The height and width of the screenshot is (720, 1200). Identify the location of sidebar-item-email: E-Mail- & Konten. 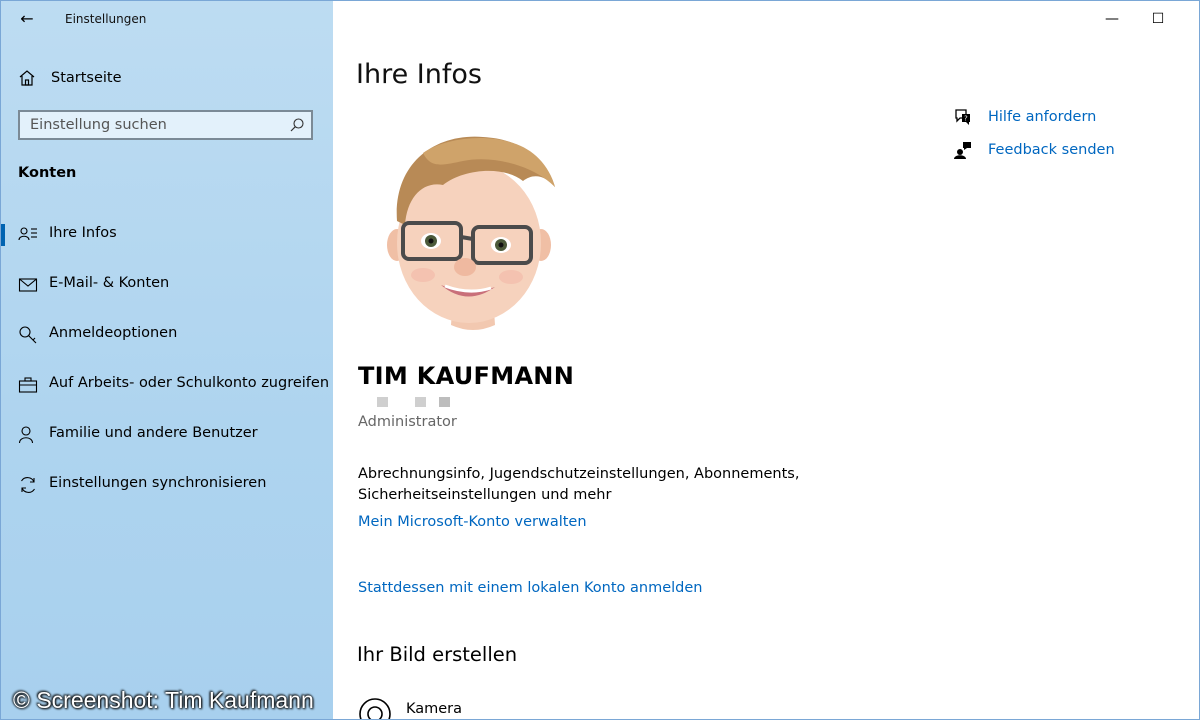
(167, 285).